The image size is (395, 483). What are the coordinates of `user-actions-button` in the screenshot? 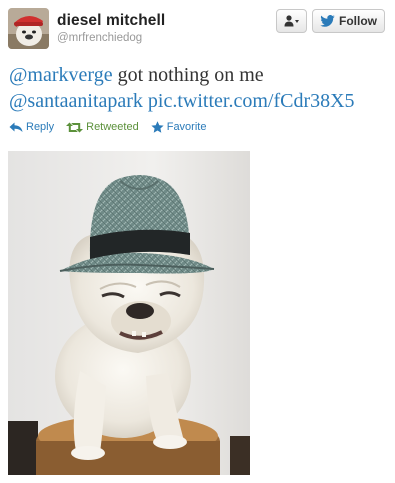 It's located at (291, 21).